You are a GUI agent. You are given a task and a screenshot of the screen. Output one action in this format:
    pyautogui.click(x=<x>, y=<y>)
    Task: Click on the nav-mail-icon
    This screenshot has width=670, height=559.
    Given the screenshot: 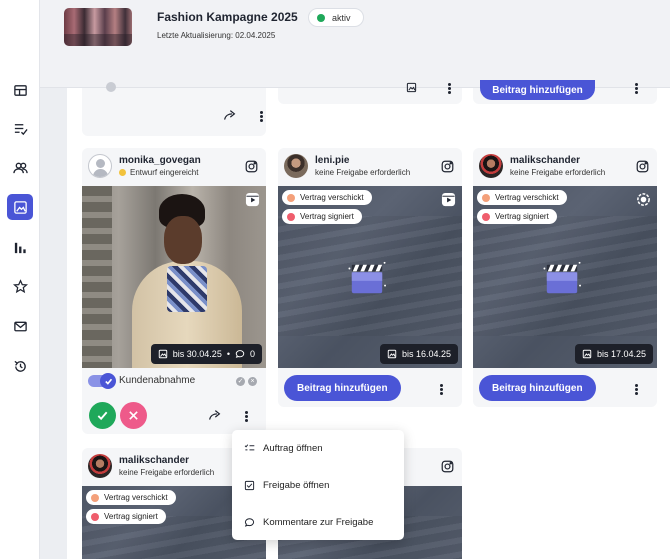 What is the action you would take?
    pyautogui.click(x=20, y=326)
    